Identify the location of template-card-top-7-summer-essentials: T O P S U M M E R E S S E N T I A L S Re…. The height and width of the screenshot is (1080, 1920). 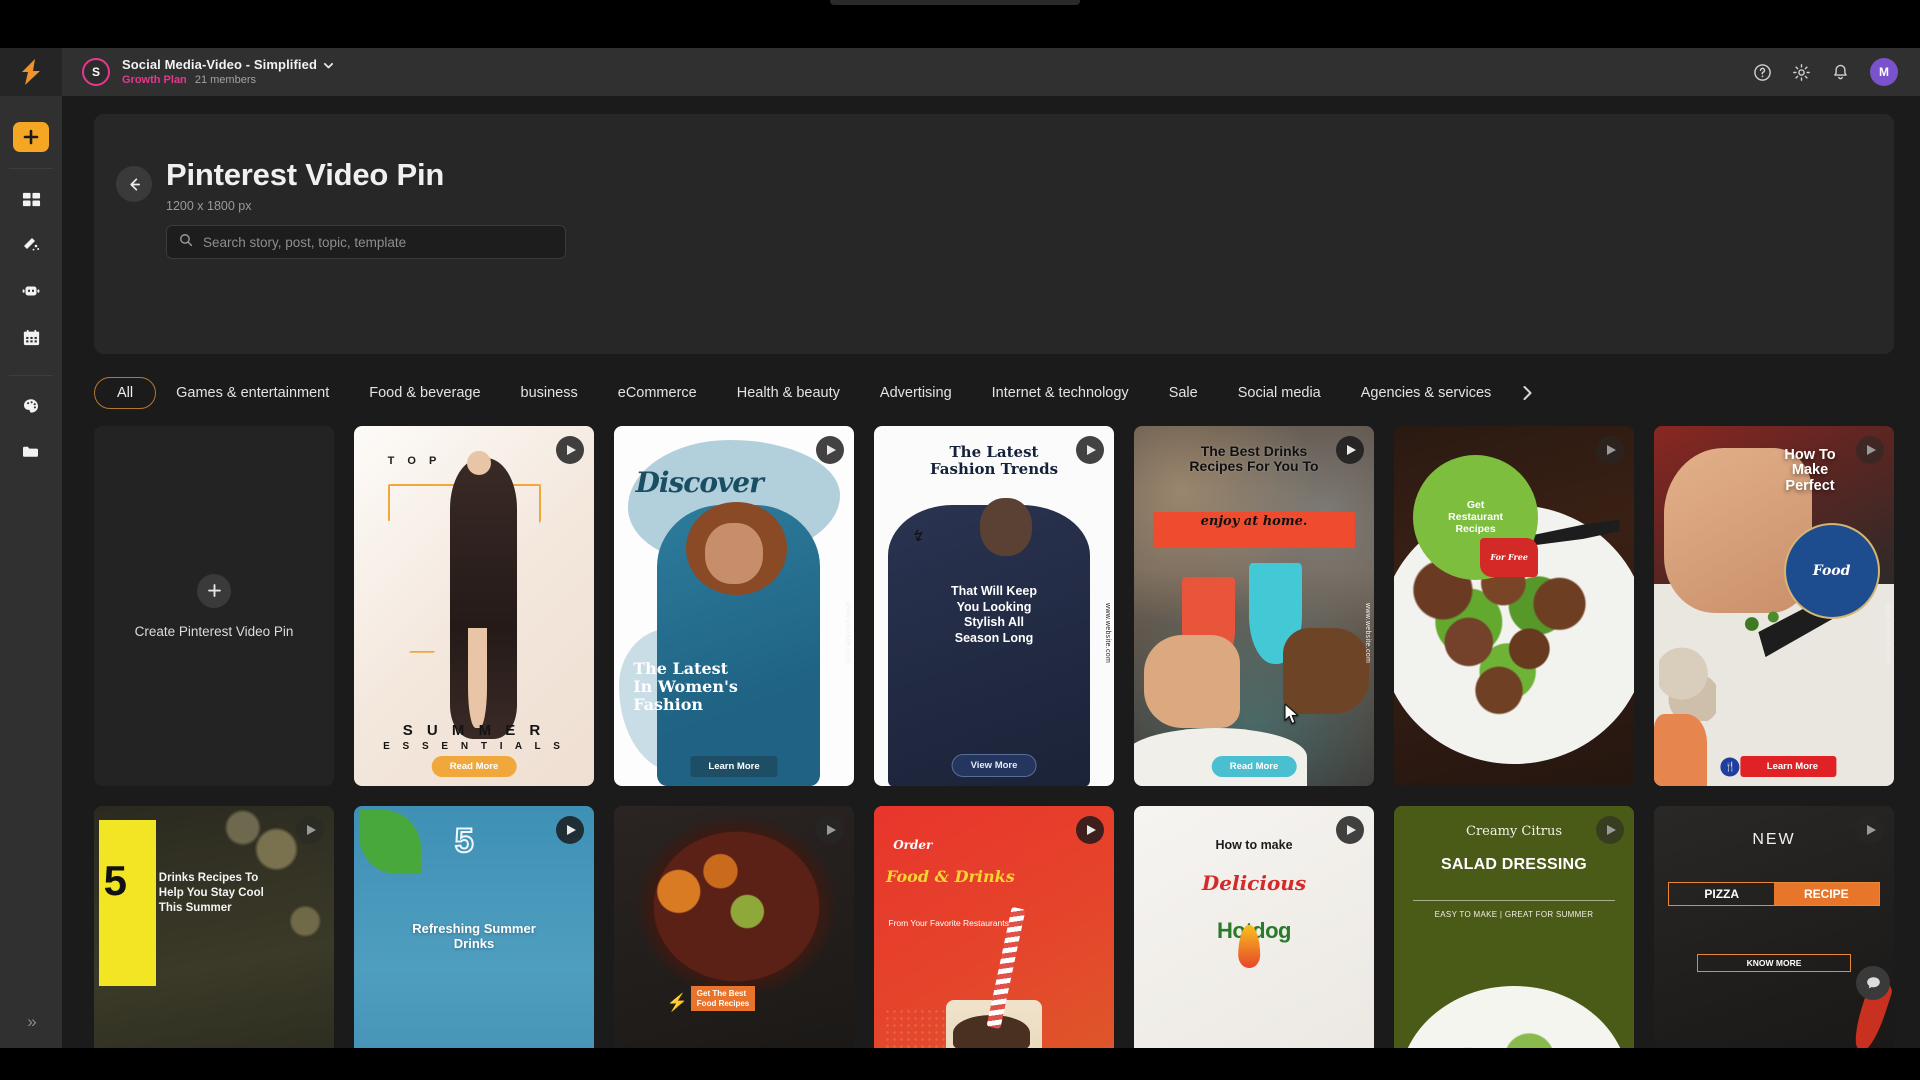
(474, 606).